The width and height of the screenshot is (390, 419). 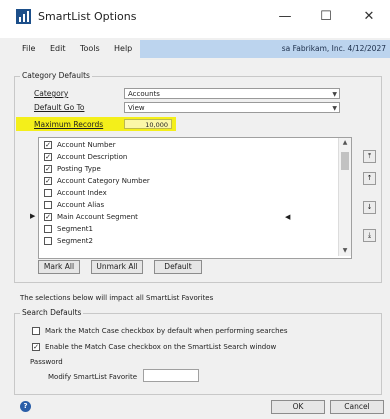 What do you see at coordinates (123, 48) in the screenshot?
I see `menu-help: Help` at bounding box center [123, 48].